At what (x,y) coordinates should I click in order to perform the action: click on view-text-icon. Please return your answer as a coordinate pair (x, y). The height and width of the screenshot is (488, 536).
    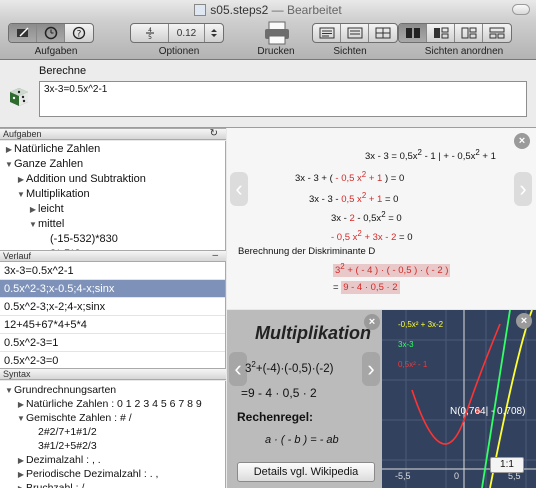
    Looking at the image, I should click on (327, 33).